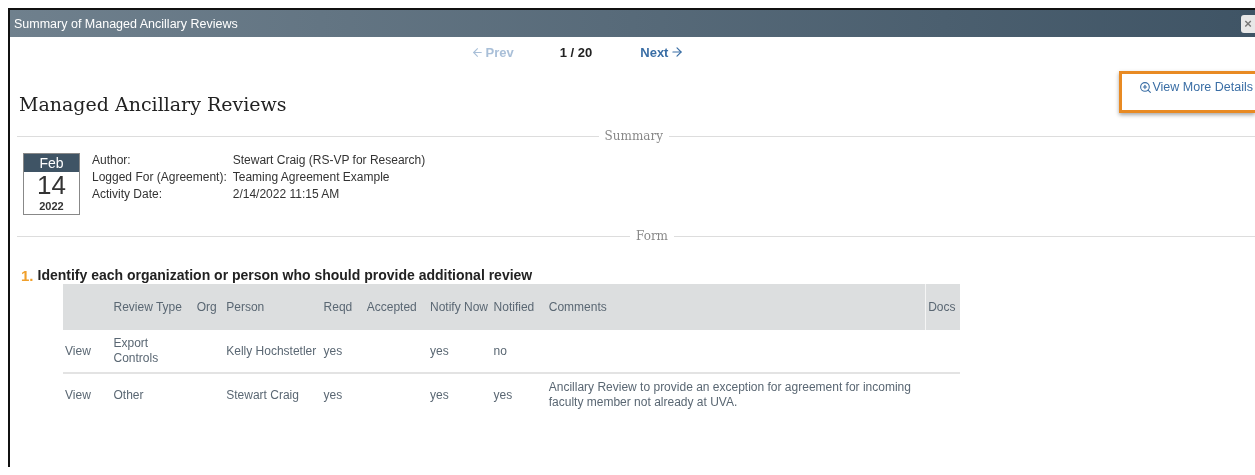  Describe the element at coordinates (396, 307) in the screenshot. I see `column-header: Accepted` at that location.